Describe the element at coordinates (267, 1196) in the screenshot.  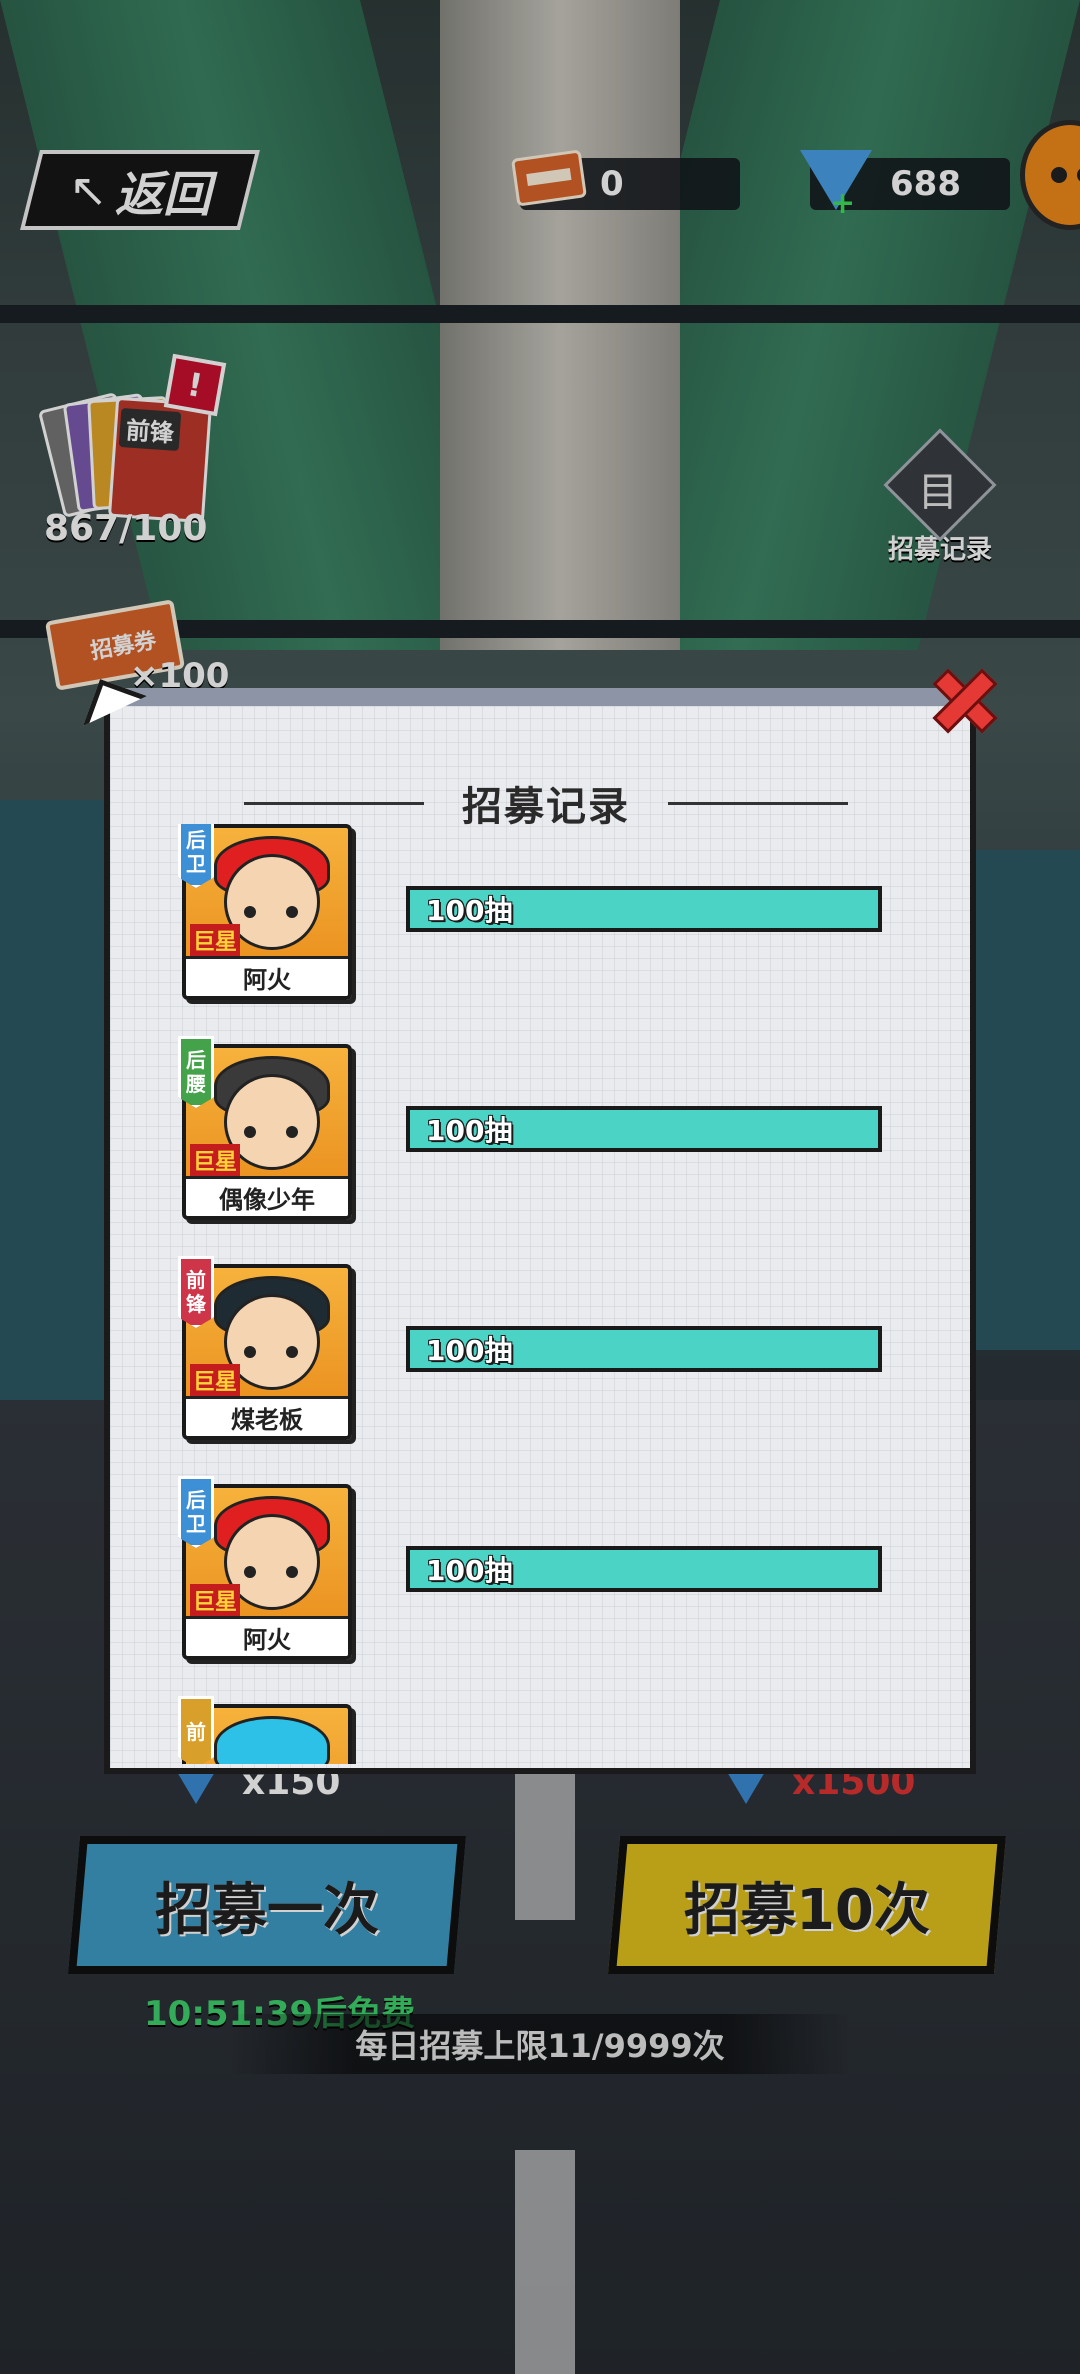
I see `player-name: 偶像少年` at that location.